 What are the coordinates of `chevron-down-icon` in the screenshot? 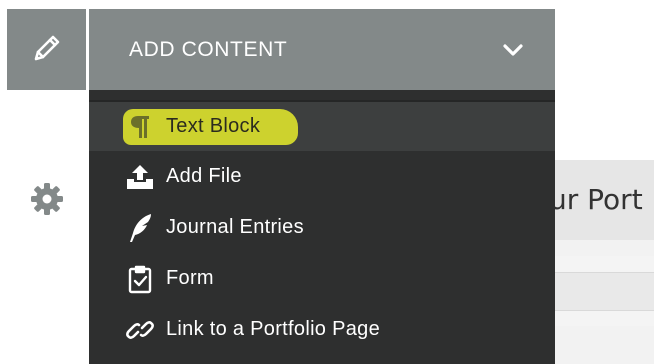 It's located at (513, 50).